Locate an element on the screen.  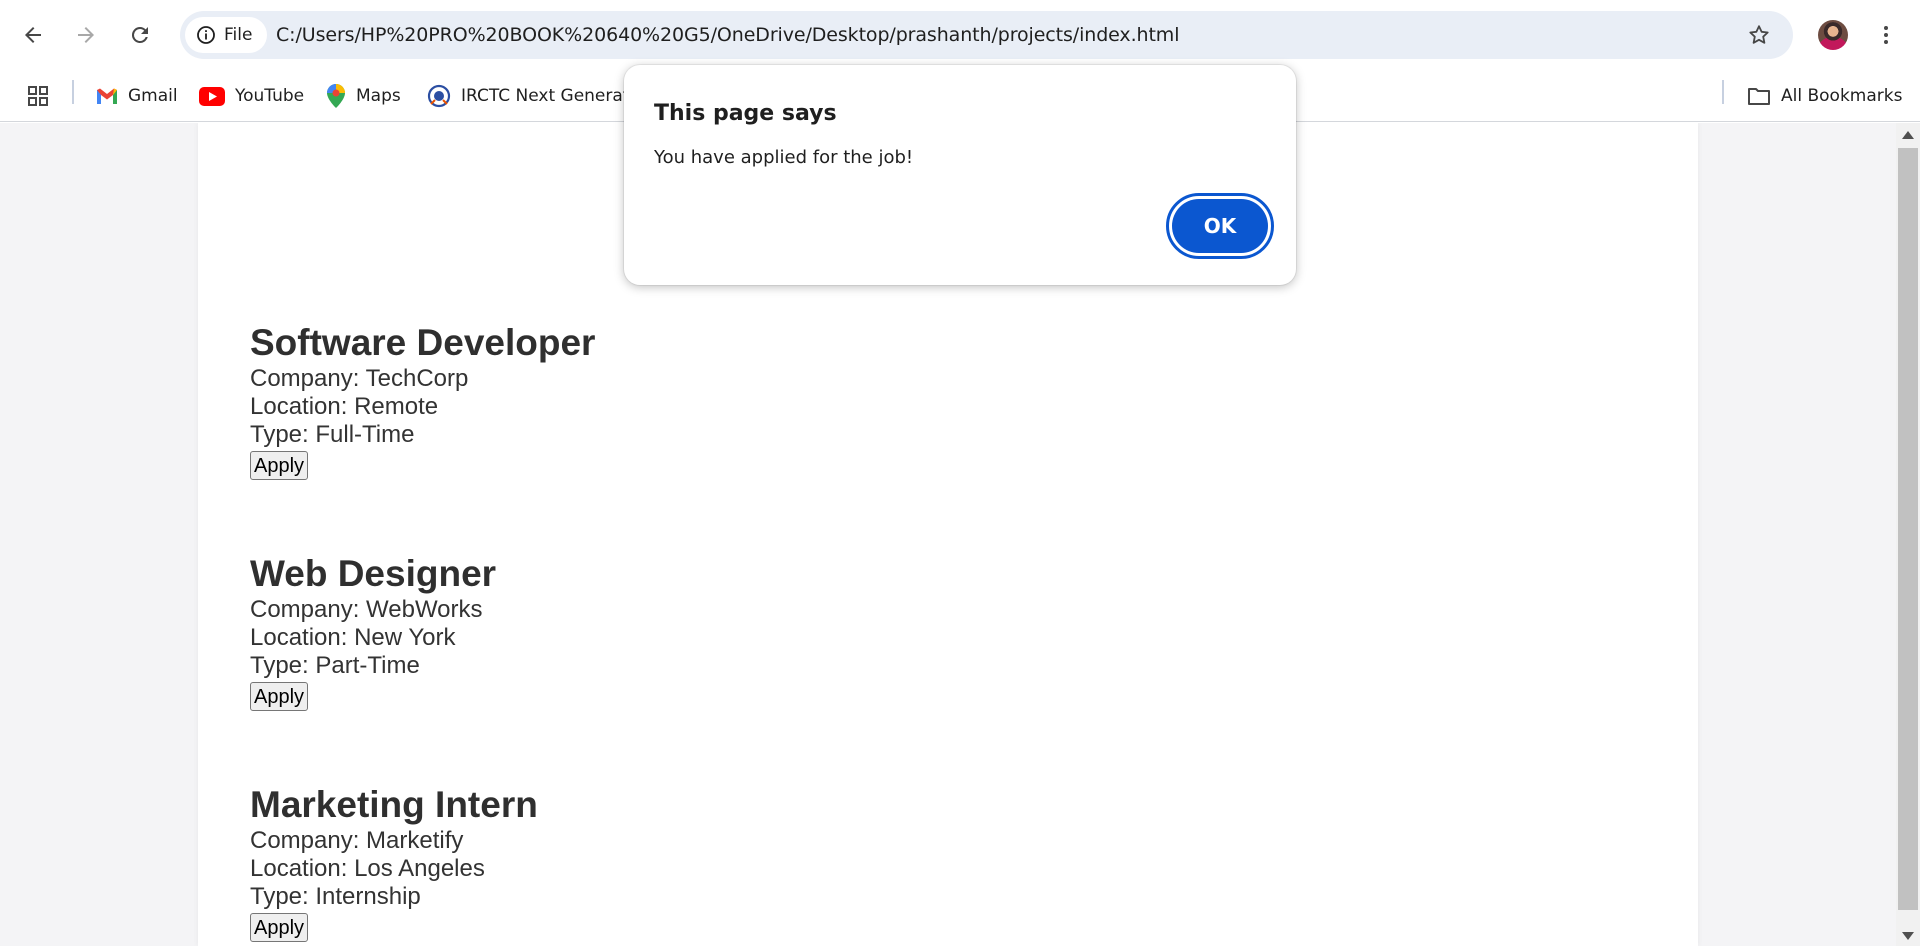
more-vert-icon is located at coordinates (1886, 35).